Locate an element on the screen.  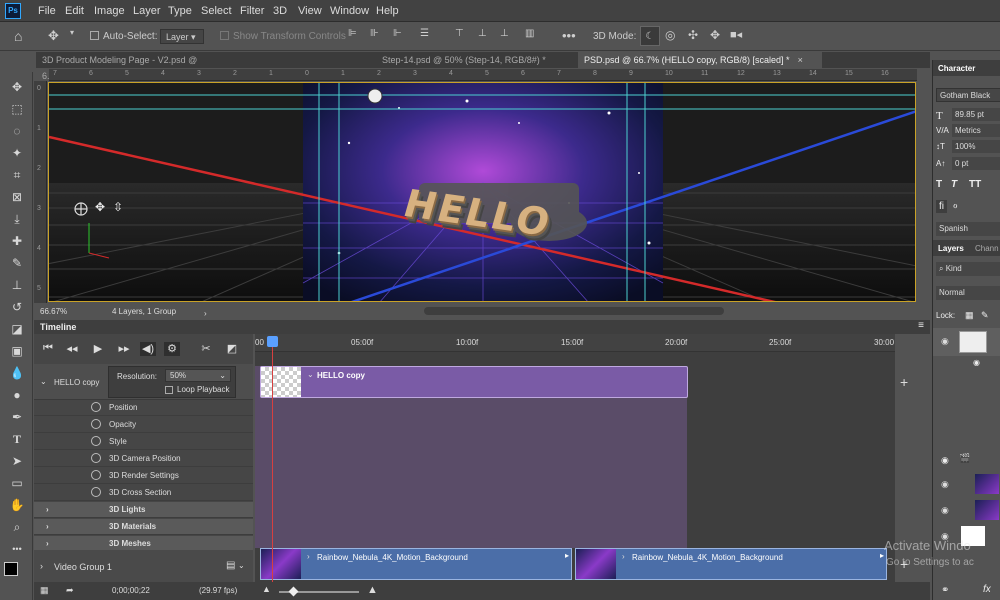
magic-wand-icon: ✦ is located at coordinates (17, 153).